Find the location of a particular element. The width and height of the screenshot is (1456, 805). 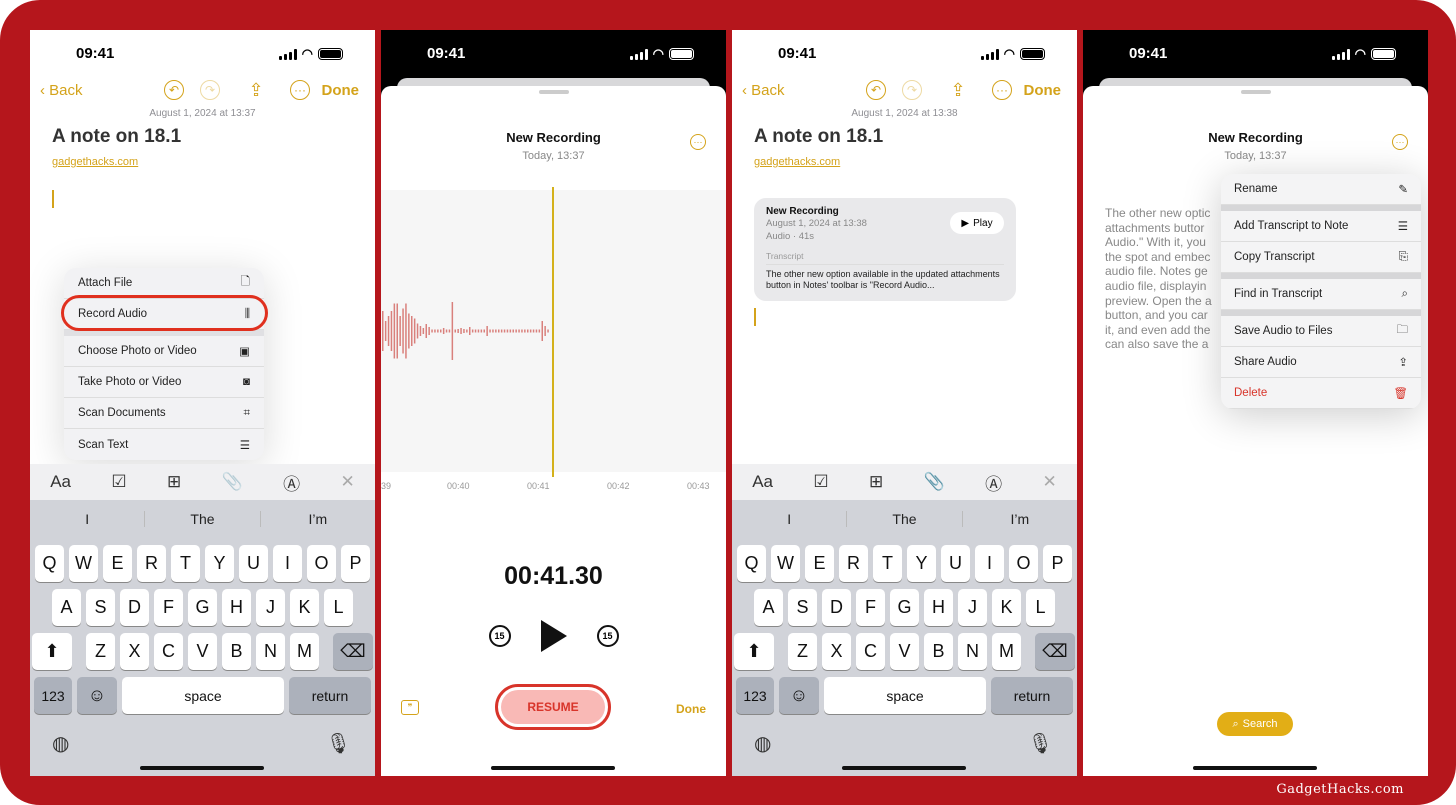

paperclip-icon: 📎 is located at coordinates (232, 482).